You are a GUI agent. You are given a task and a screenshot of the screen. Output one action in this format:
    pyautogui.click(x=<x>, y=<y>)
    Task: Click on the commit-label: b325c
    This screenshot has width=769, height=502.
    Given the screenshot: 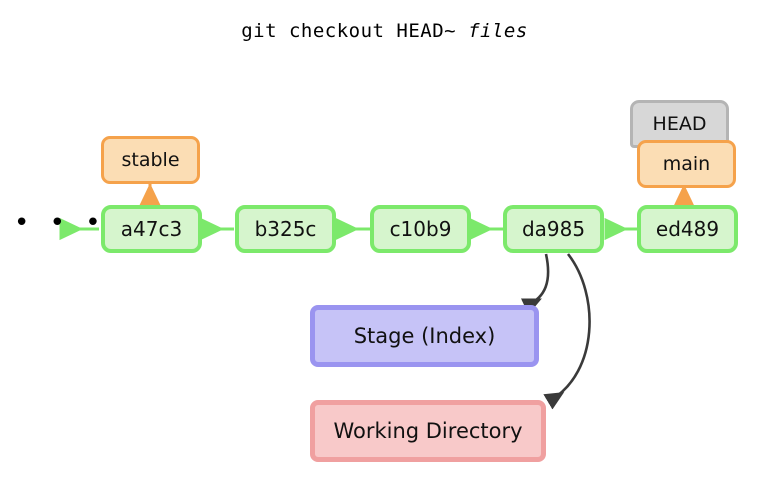 What is the action you would take?
    pyautogui.click(x=285, y=229)
    